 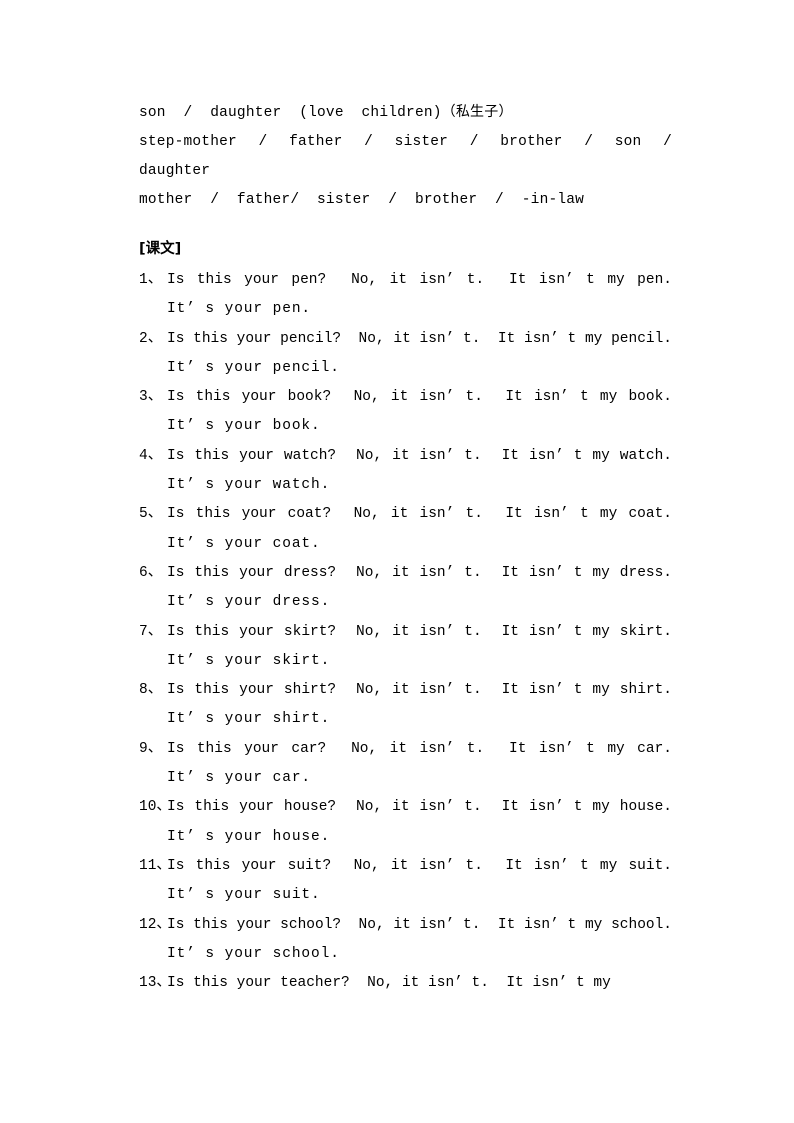 What do you see at coordinates (160, 249) in the screenshot?
I see `section-heading-text: [课文]` at bounding box center [160, 249].